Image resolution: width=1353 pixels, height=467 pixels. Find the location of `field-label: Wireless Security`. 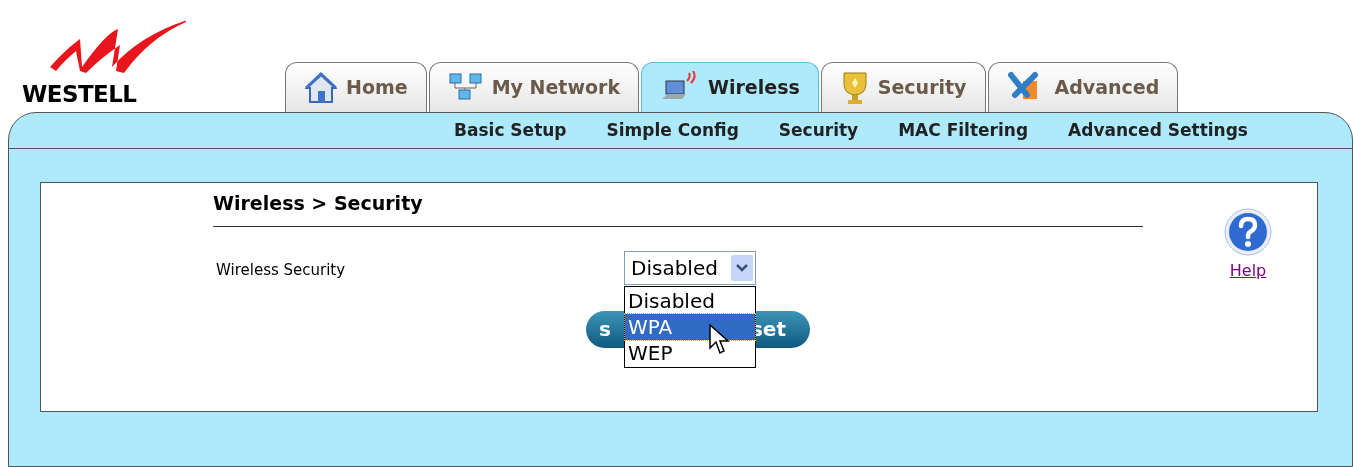

field-label: Wireless Security is located at coordinates (281, 270).